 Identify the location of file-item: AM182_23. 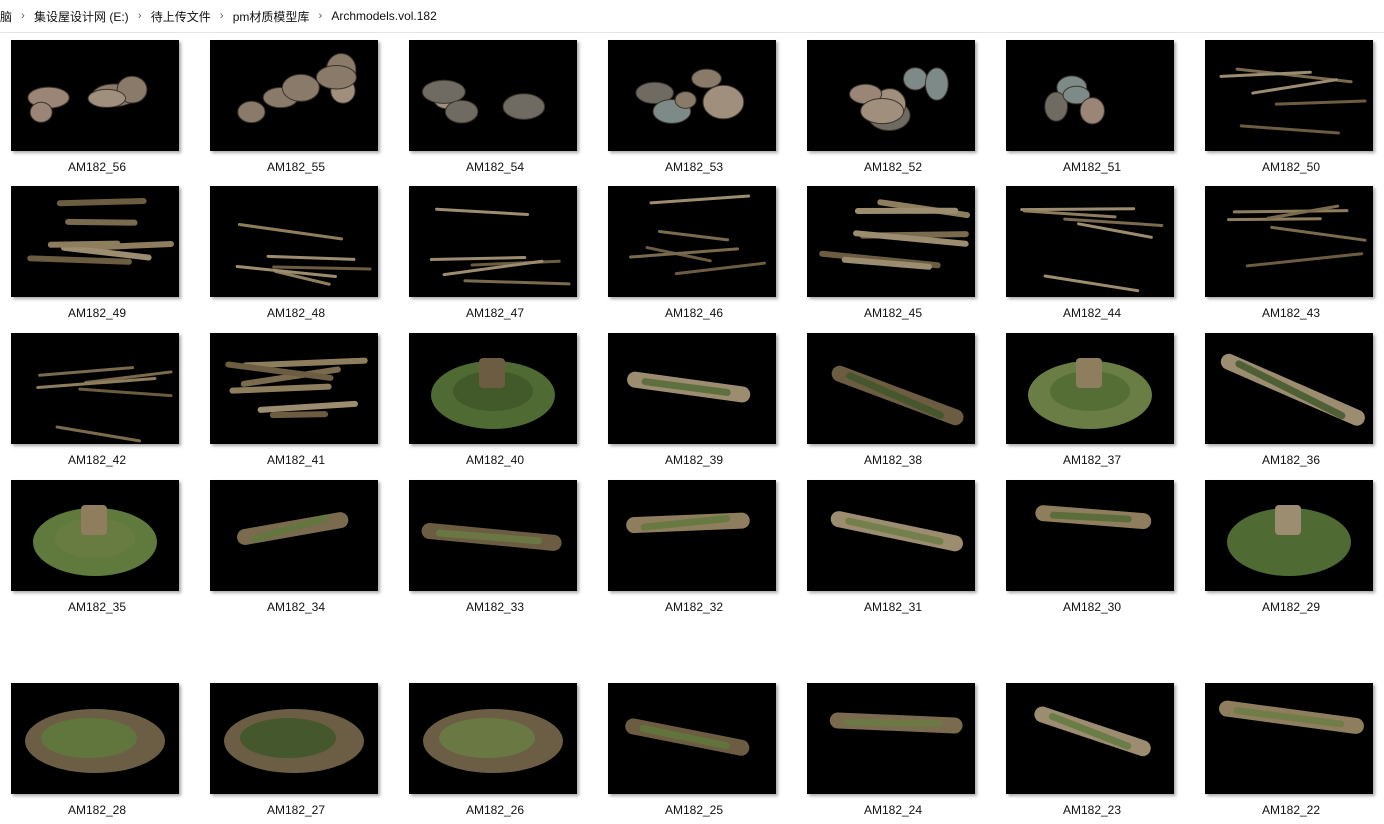
(1085, 753).